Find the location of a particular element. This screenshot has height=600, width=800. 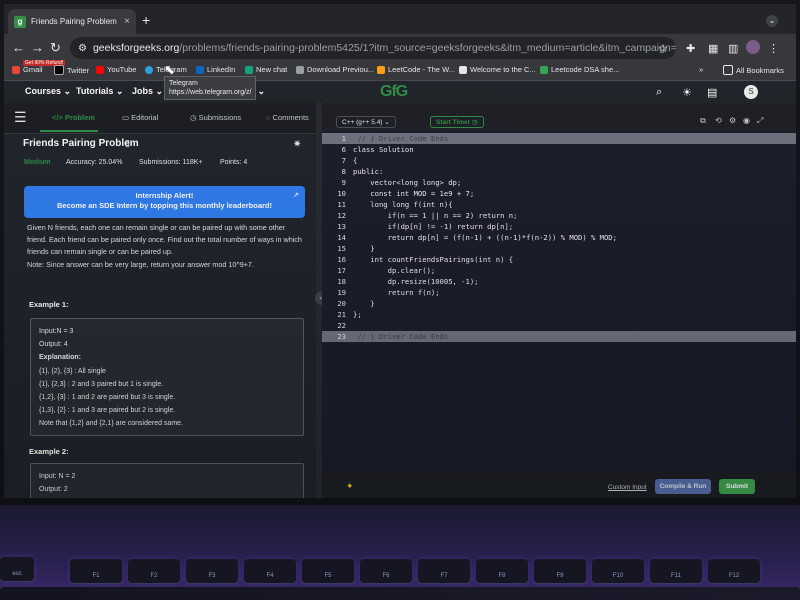

key-f5: F5 is located at coordinates (328, 571).